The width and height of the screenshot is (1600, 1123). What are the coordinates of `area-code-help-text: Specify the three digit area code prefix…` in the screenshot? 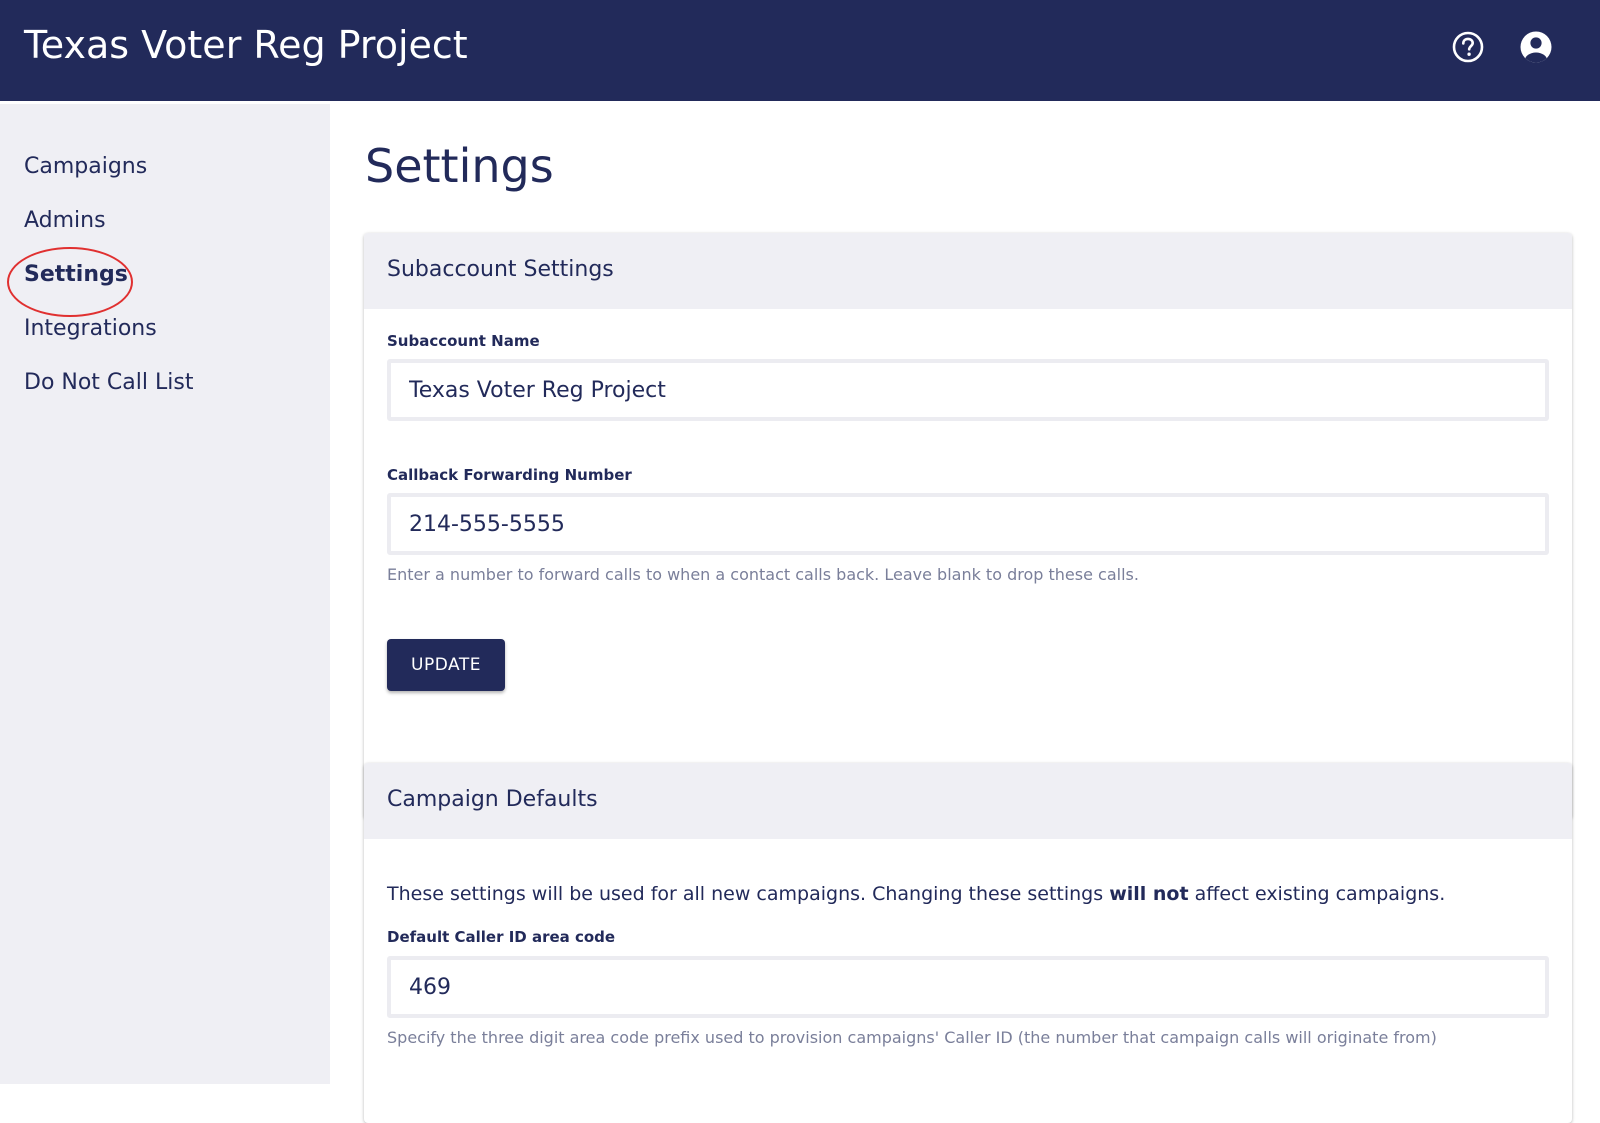 It's located at (912, 1037).